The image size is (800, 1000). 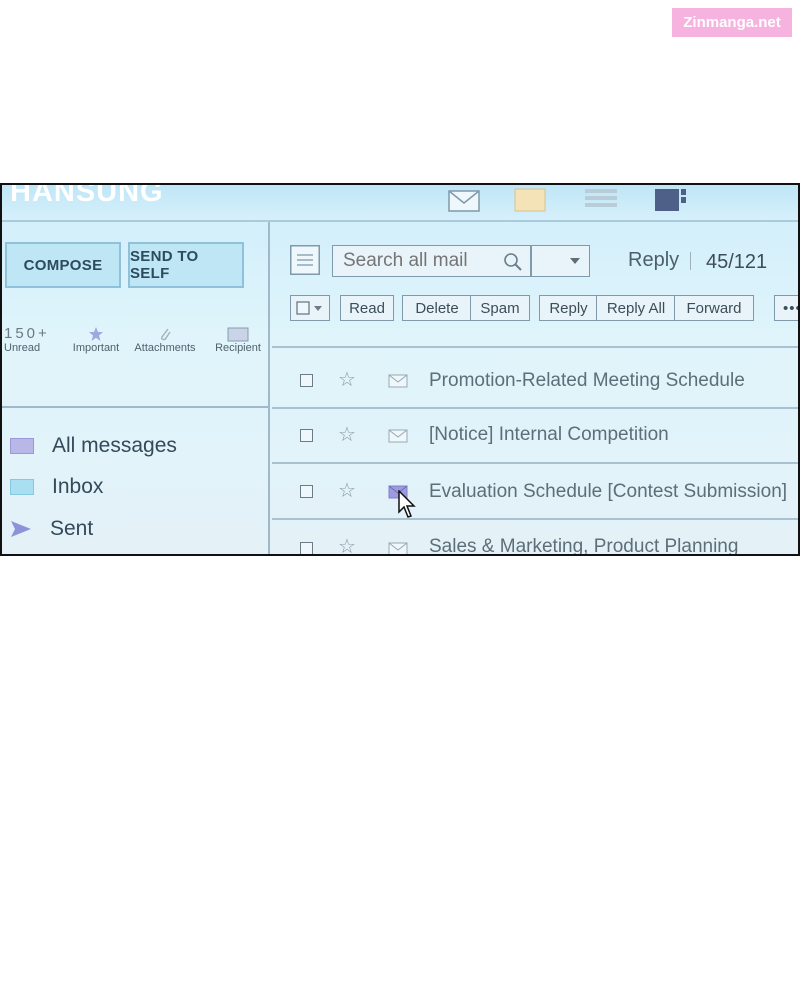 I want to click on notes-icon, so click(x=530, y=200).